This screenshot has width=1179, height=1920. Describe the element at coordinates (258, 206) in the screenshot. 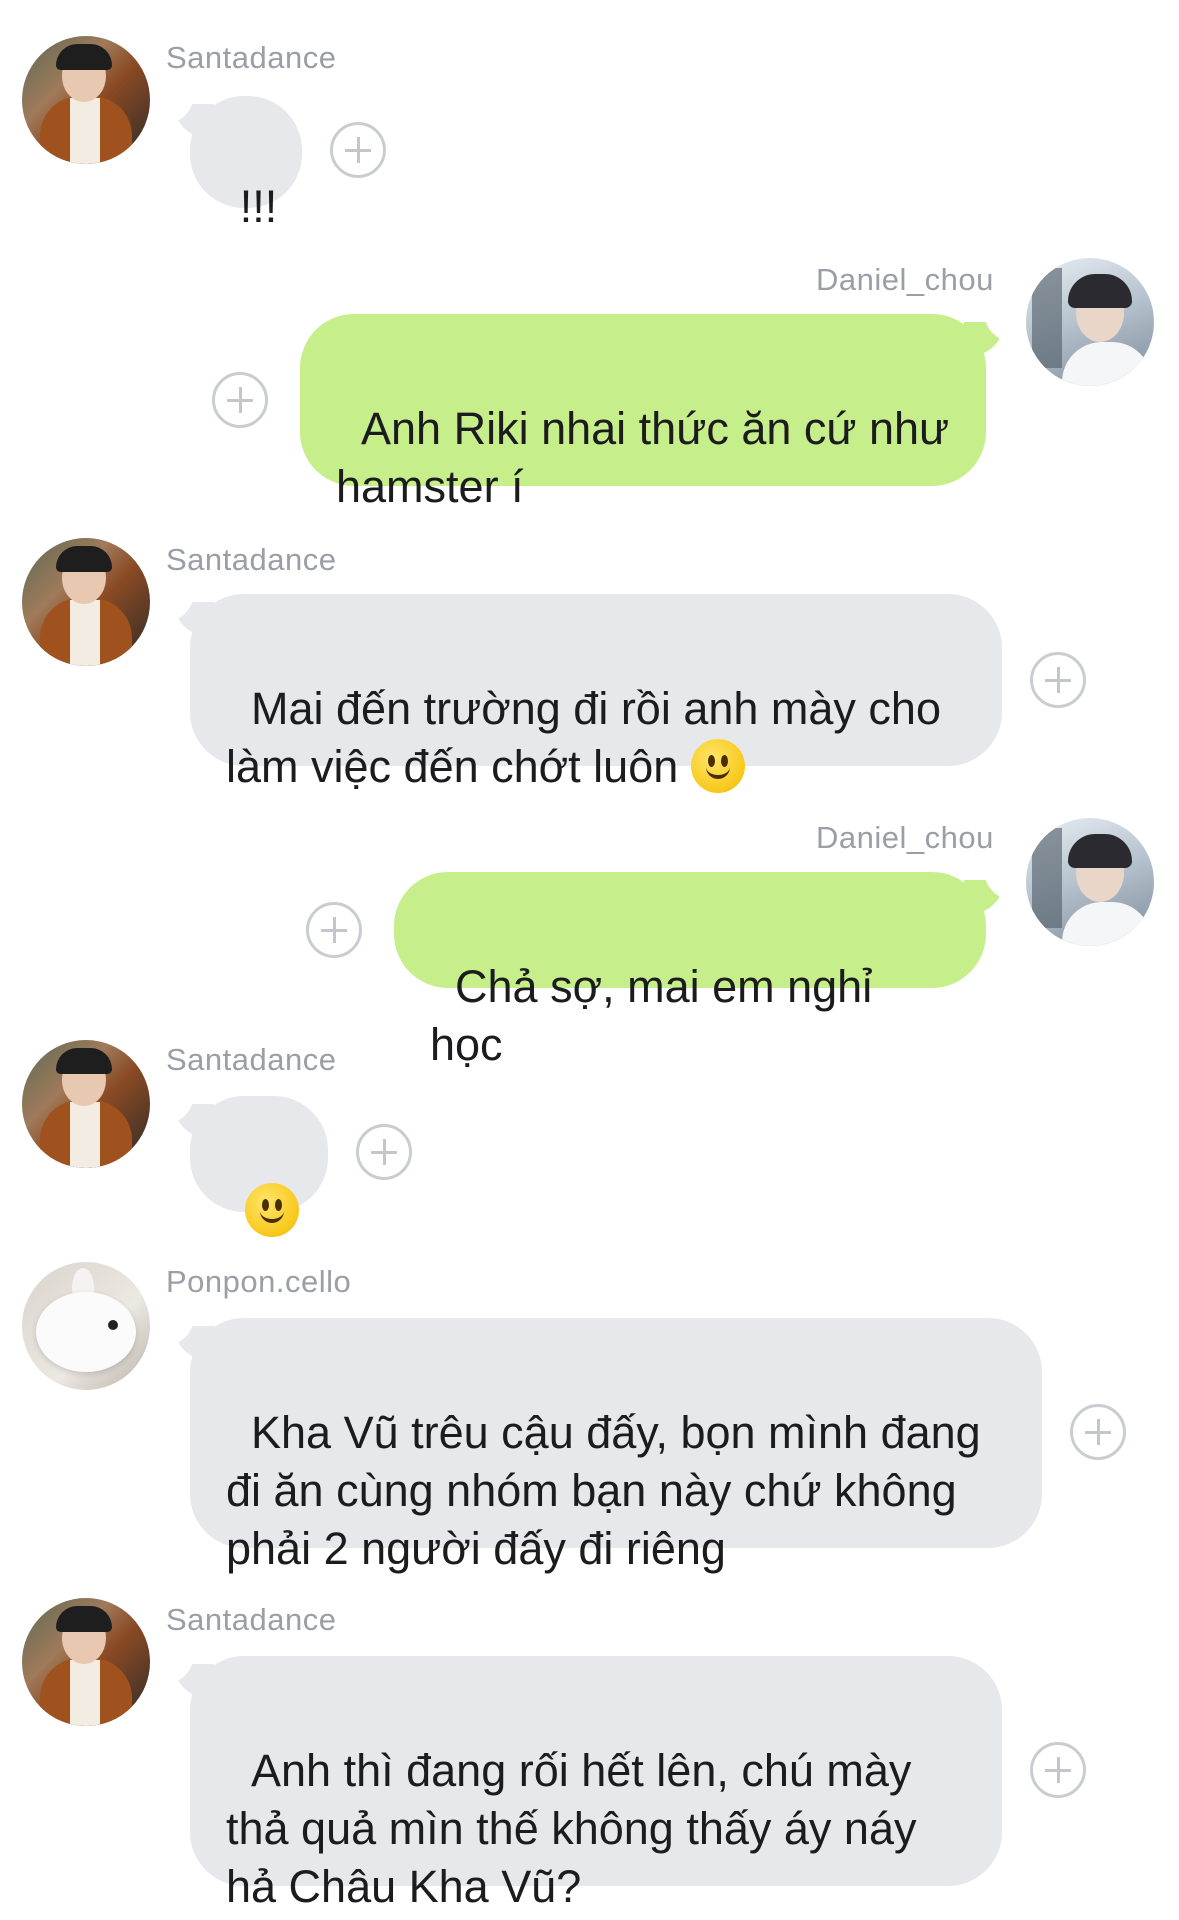

I see `message-text: !!!` at that location.